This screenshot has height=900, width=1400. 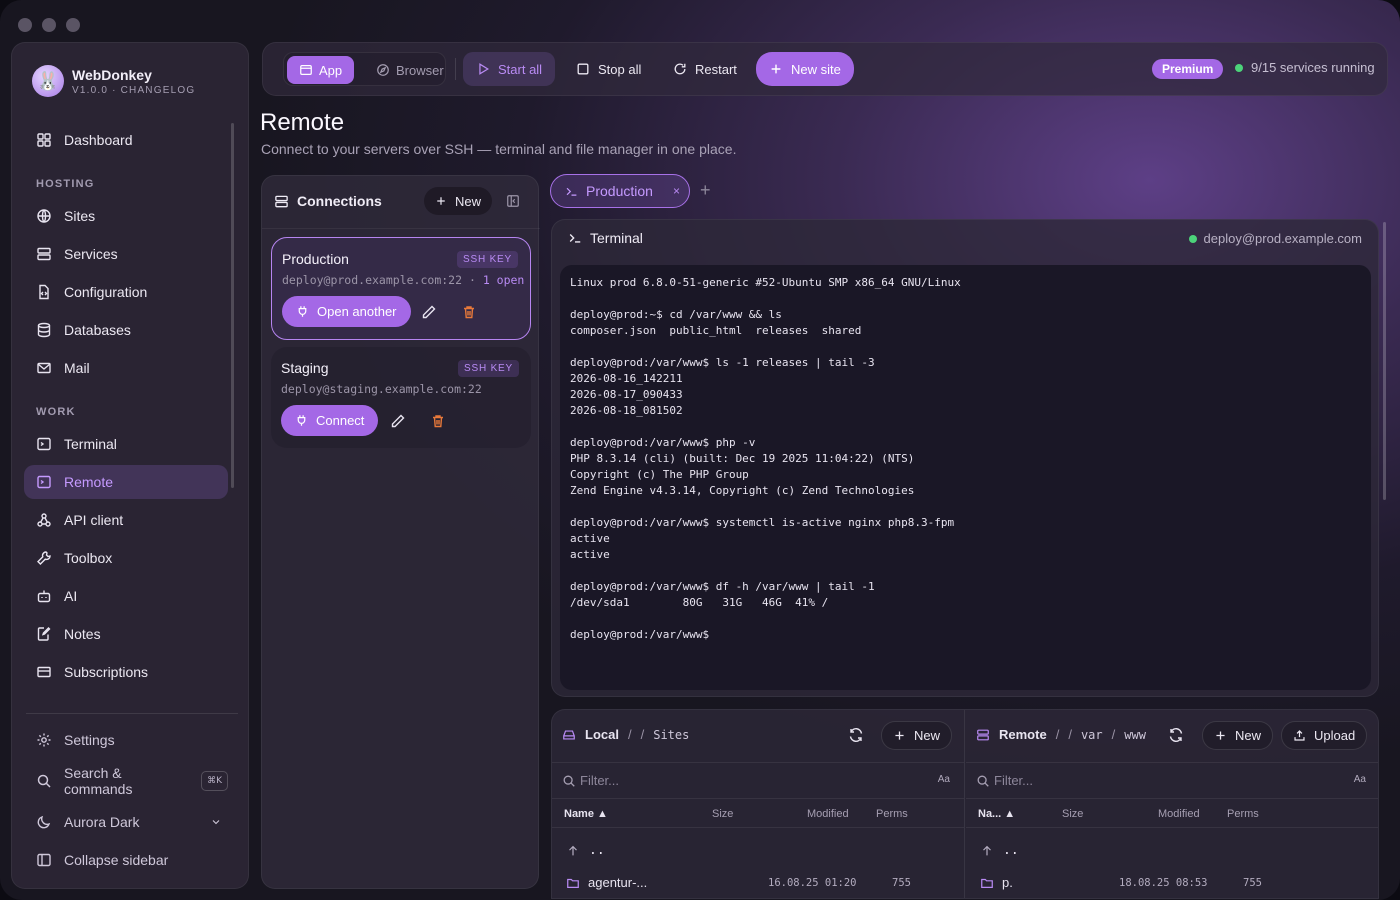 What do you see at coordinates (133, 90) in the screenshot?
I see `app-version-changelog: V1.0.0 · CHANGELOG` at bounding box center [133, 90].